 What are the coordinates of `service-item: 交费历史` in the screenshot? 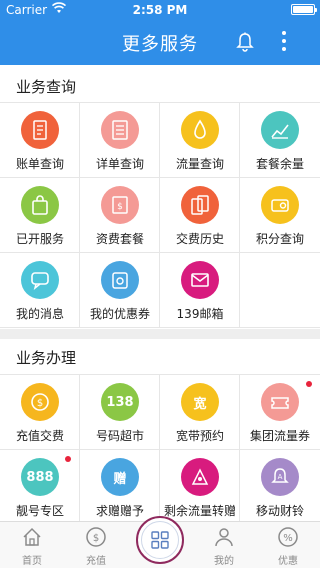 It's located at (200, 215).